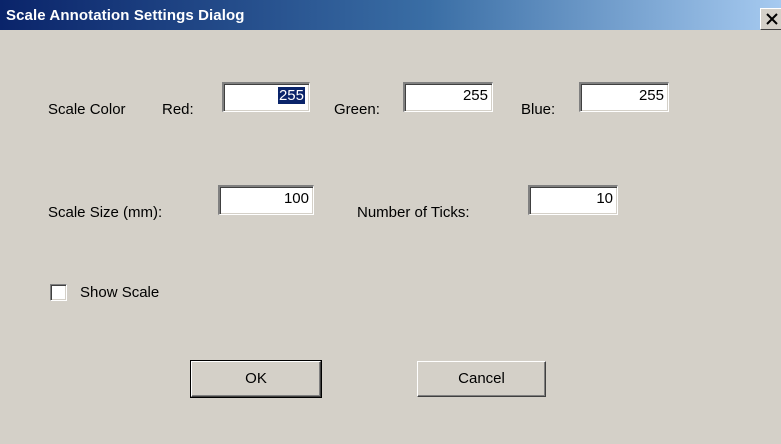 The width and height of the screenshot is (781, 444). I want to click on red-label: Red:, so click(178, 109).